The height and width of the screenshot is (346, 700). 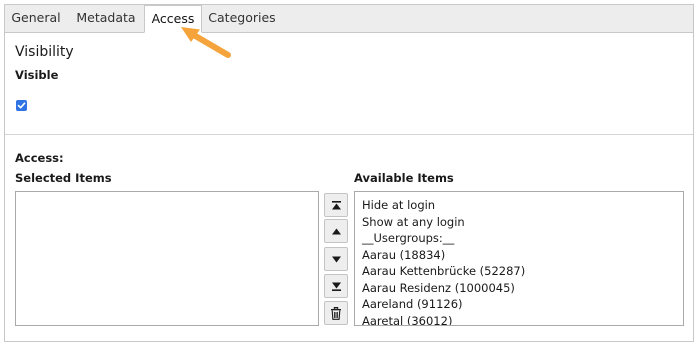 I want to click on move-down-button, so click(x=336, y=259).